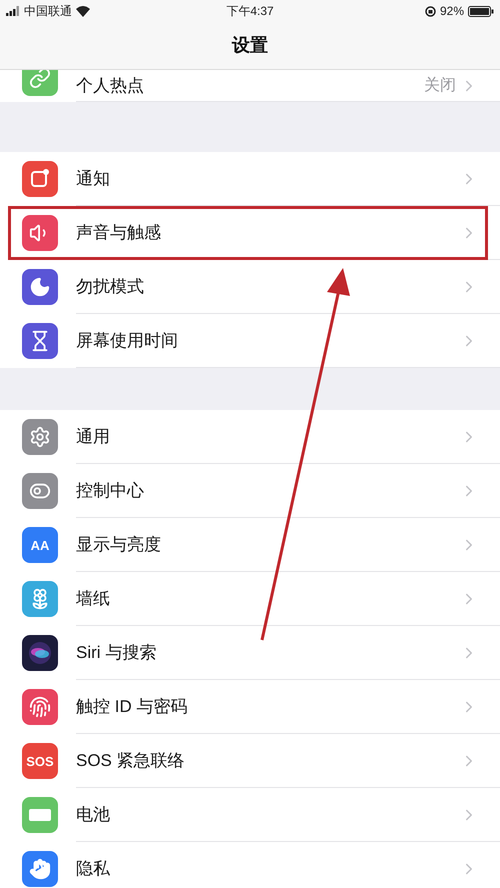 The height and width of the screenshot is (888, 500). I want to click on status-time: 下午4:37, so click(250, 11).